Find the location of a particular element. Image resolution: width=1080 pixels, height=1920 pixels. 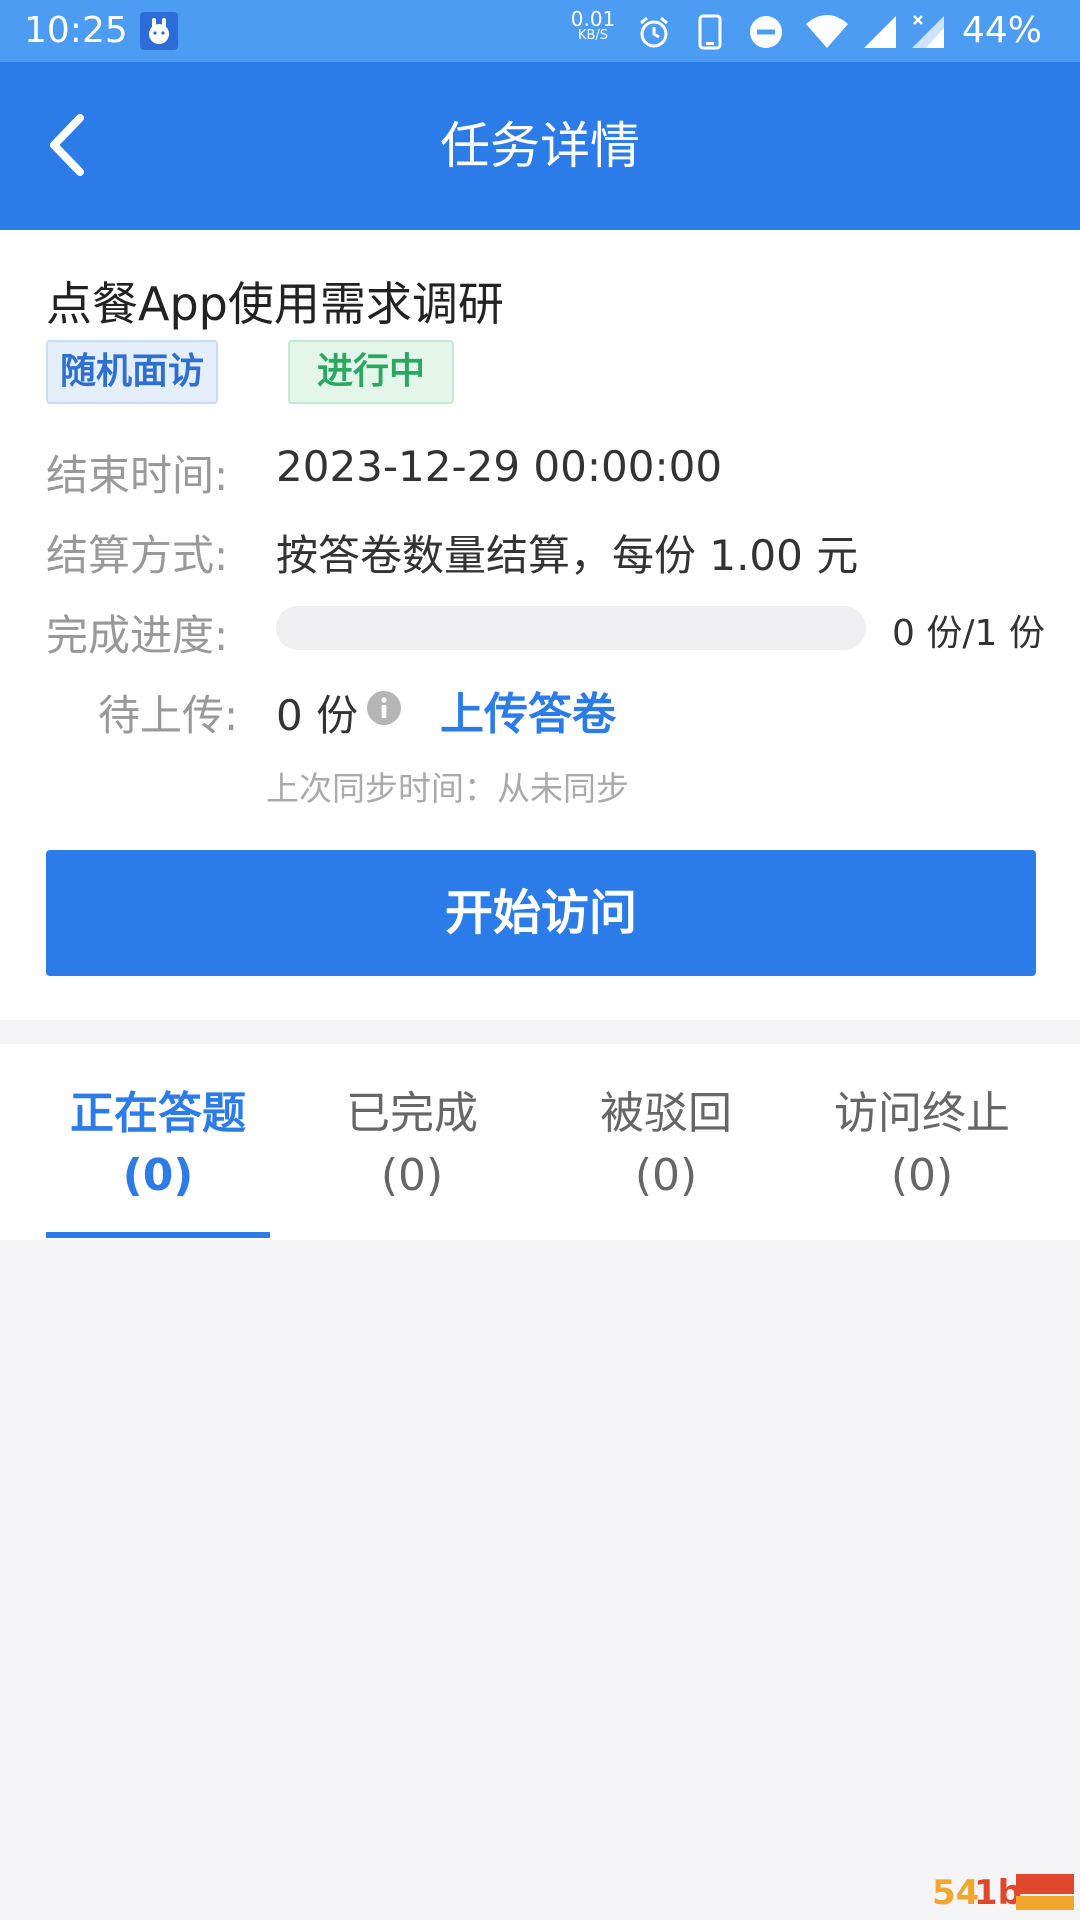

page-title: 任务详情 is located at coordinates (540, 146).